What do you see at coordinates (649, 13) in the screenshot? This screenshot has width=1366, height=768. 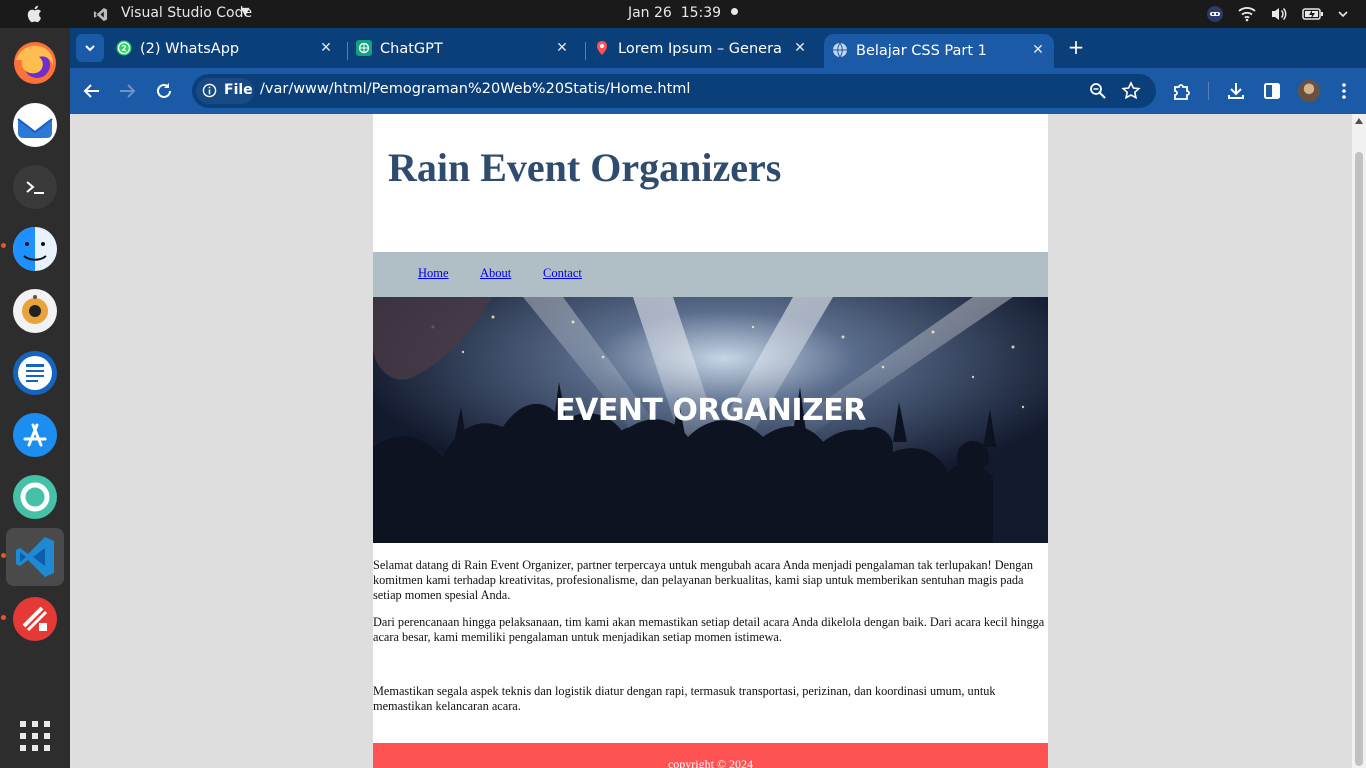 I see `clock-date: Jan 26` at bounding box center [649, 13].